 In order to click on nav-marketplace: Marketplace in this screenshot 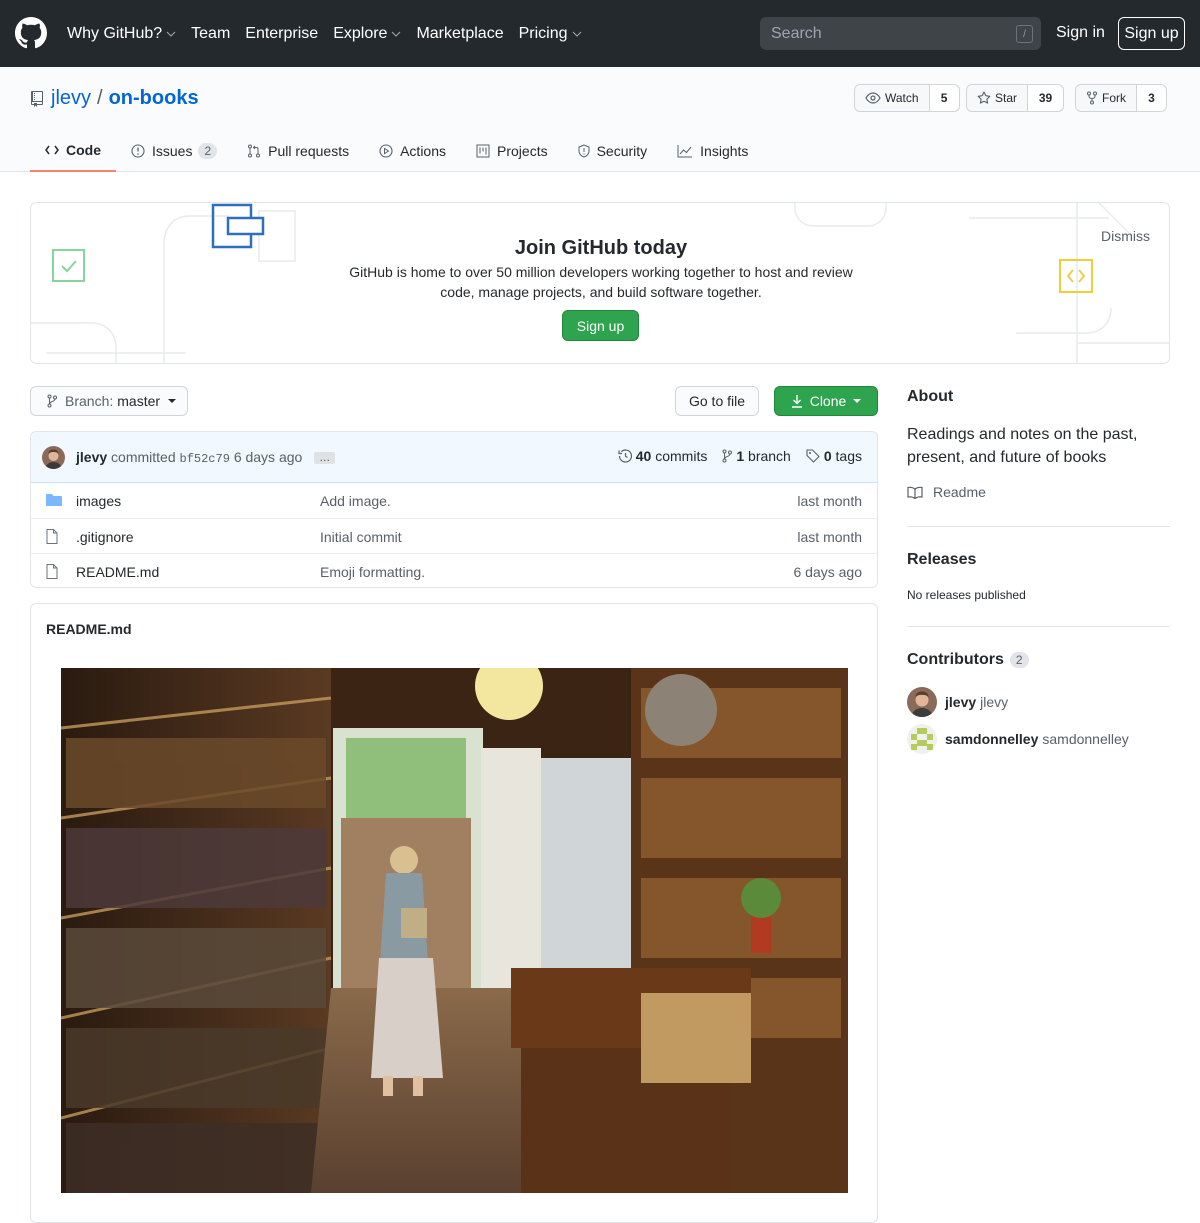, I will do `click(459, 34)`.